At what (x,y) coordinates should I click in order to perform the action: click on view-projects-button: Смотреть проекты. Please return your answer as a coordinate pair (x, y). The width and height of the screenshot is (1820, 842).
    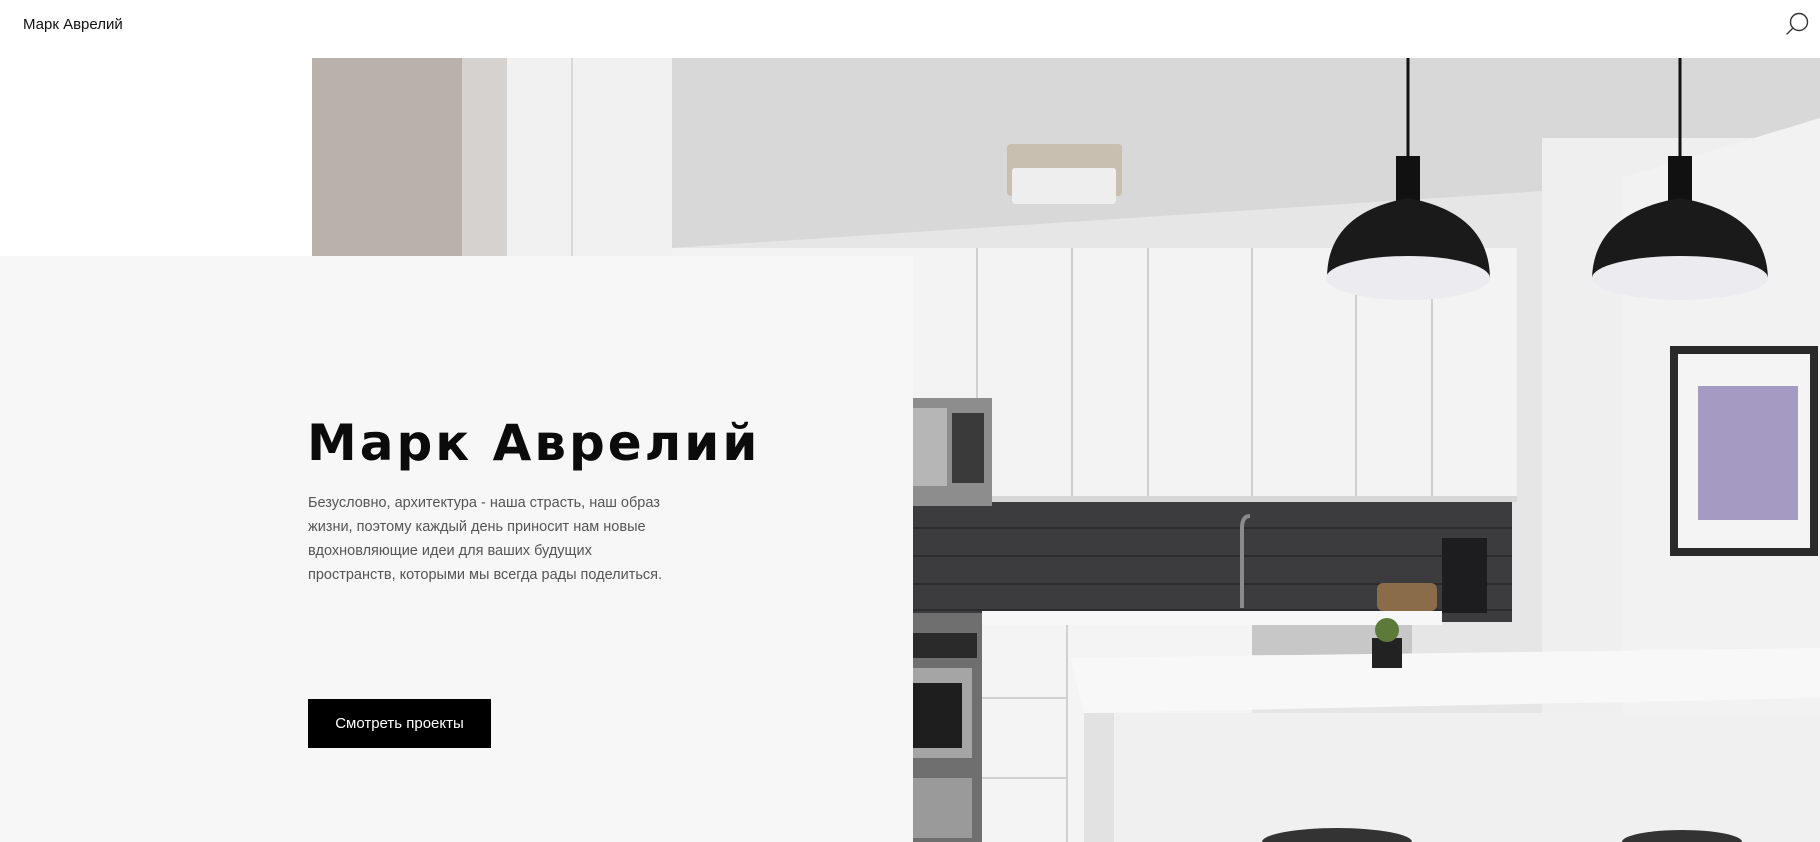
    Looking at the image, I should click on (399, 723).